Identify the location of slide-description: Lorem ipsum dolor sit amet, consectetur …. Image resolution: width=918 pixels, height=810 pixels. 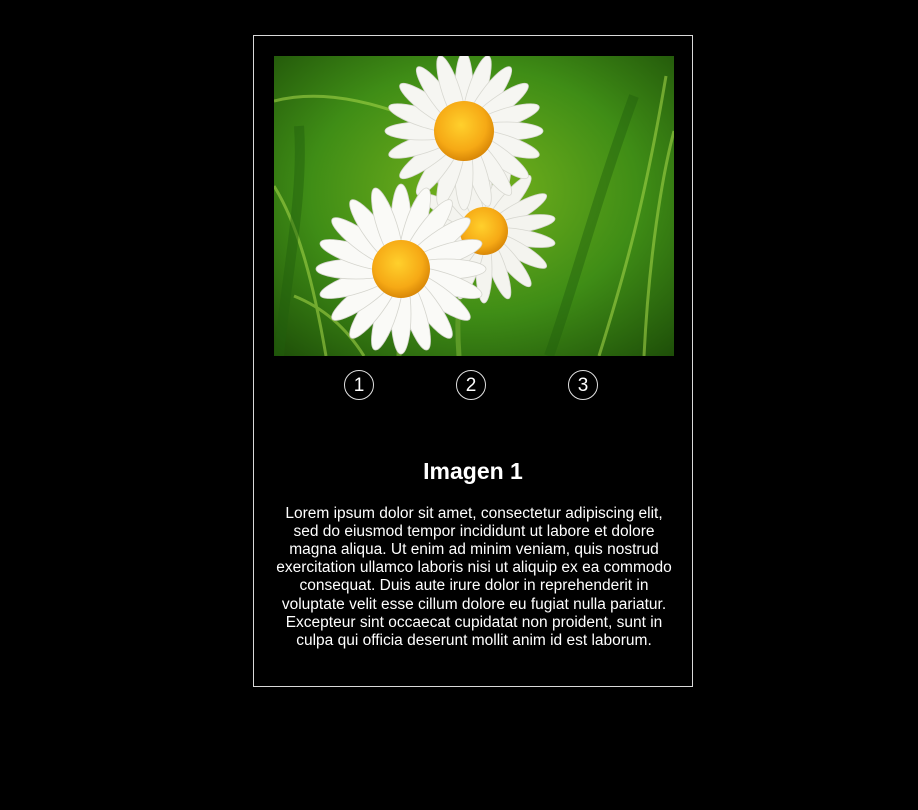
(474, 576).